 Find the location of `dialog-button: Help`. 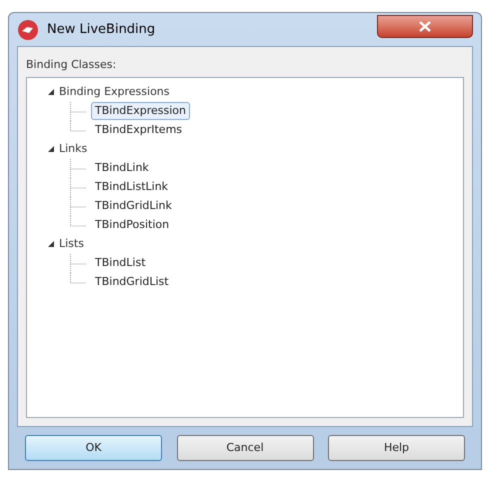

dialog-button: Help is located at coordinates (396, 448).